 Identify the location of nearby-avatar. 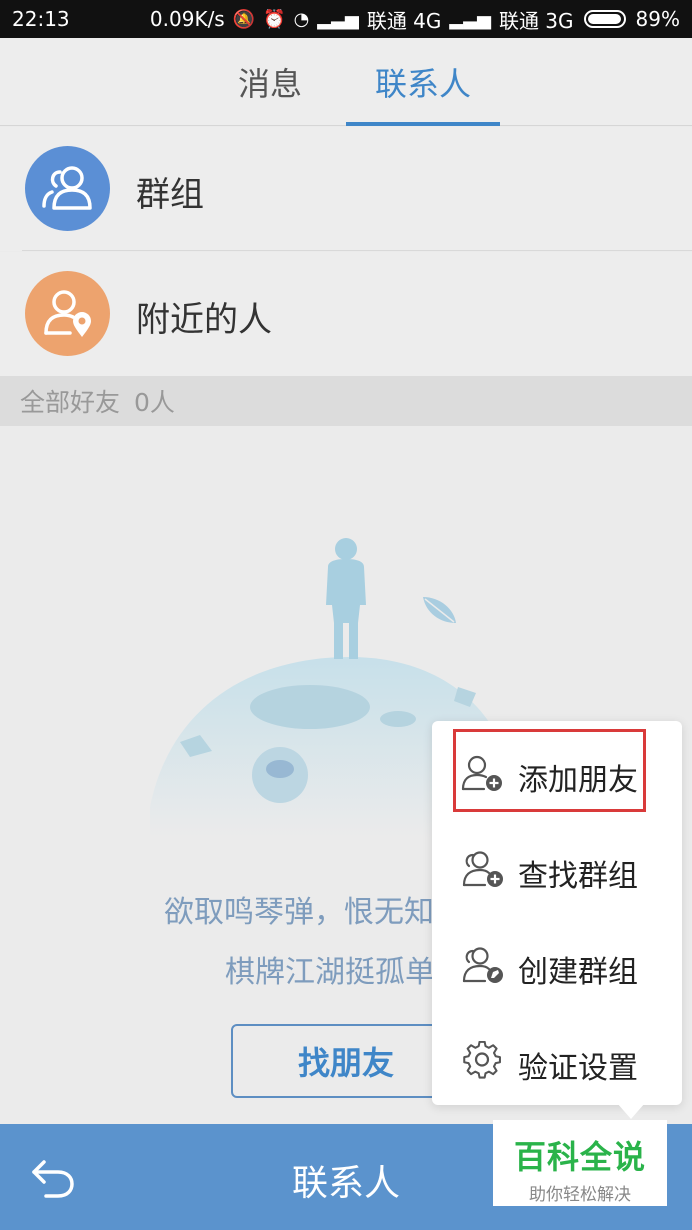
(67, 313).